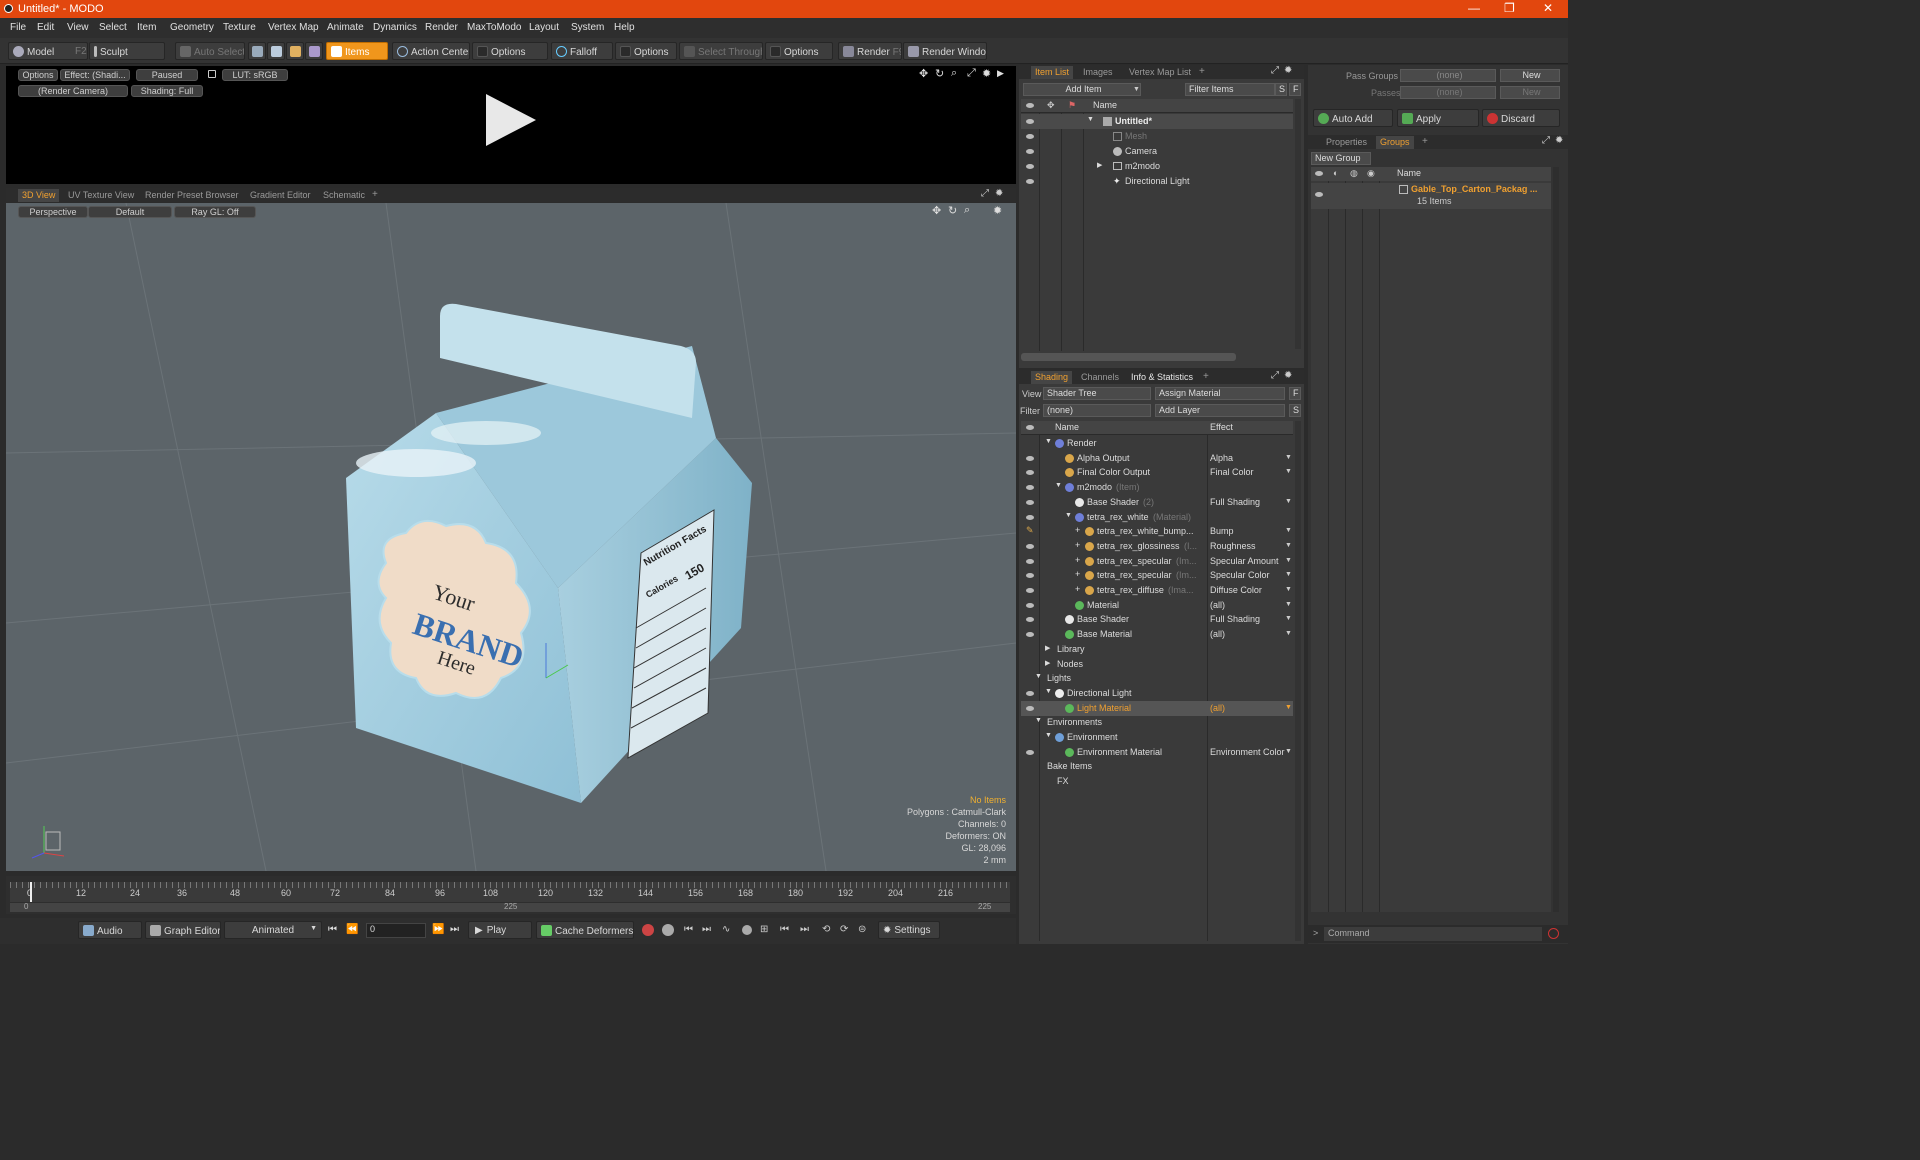 Image resolution: width=1920 pixels, height=1160 pixels. I want to click on tab-images: Images, so click(1098, 72).